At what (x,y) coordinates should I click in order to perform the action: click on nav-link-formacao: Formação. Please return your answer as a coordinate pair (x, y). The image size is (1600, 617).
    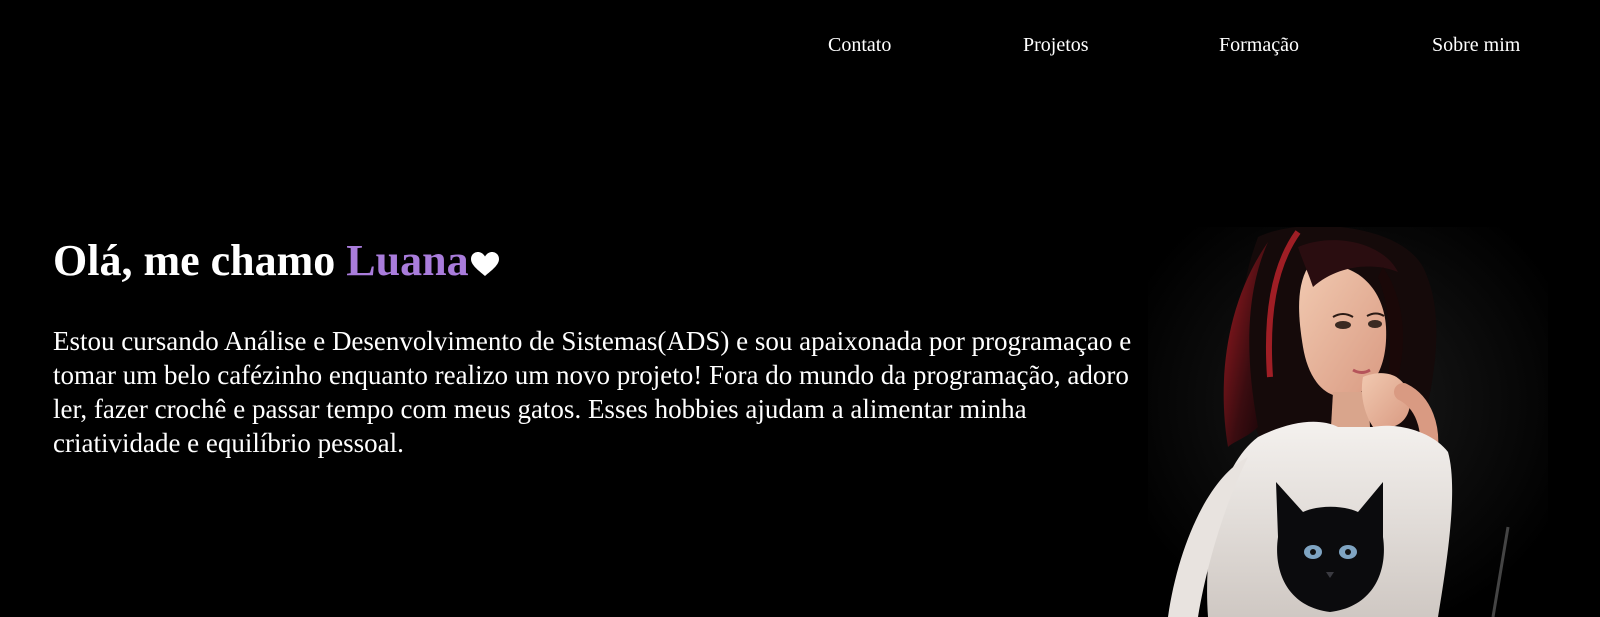
    Looking at the image, I should click on (1259, 45).